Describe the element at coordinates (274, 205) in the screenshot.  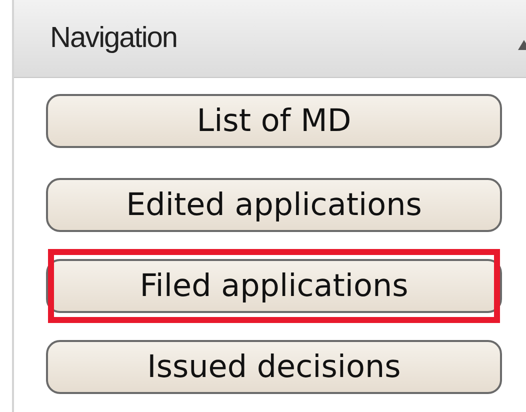
I see `nav-button: Edited applications` at that location.